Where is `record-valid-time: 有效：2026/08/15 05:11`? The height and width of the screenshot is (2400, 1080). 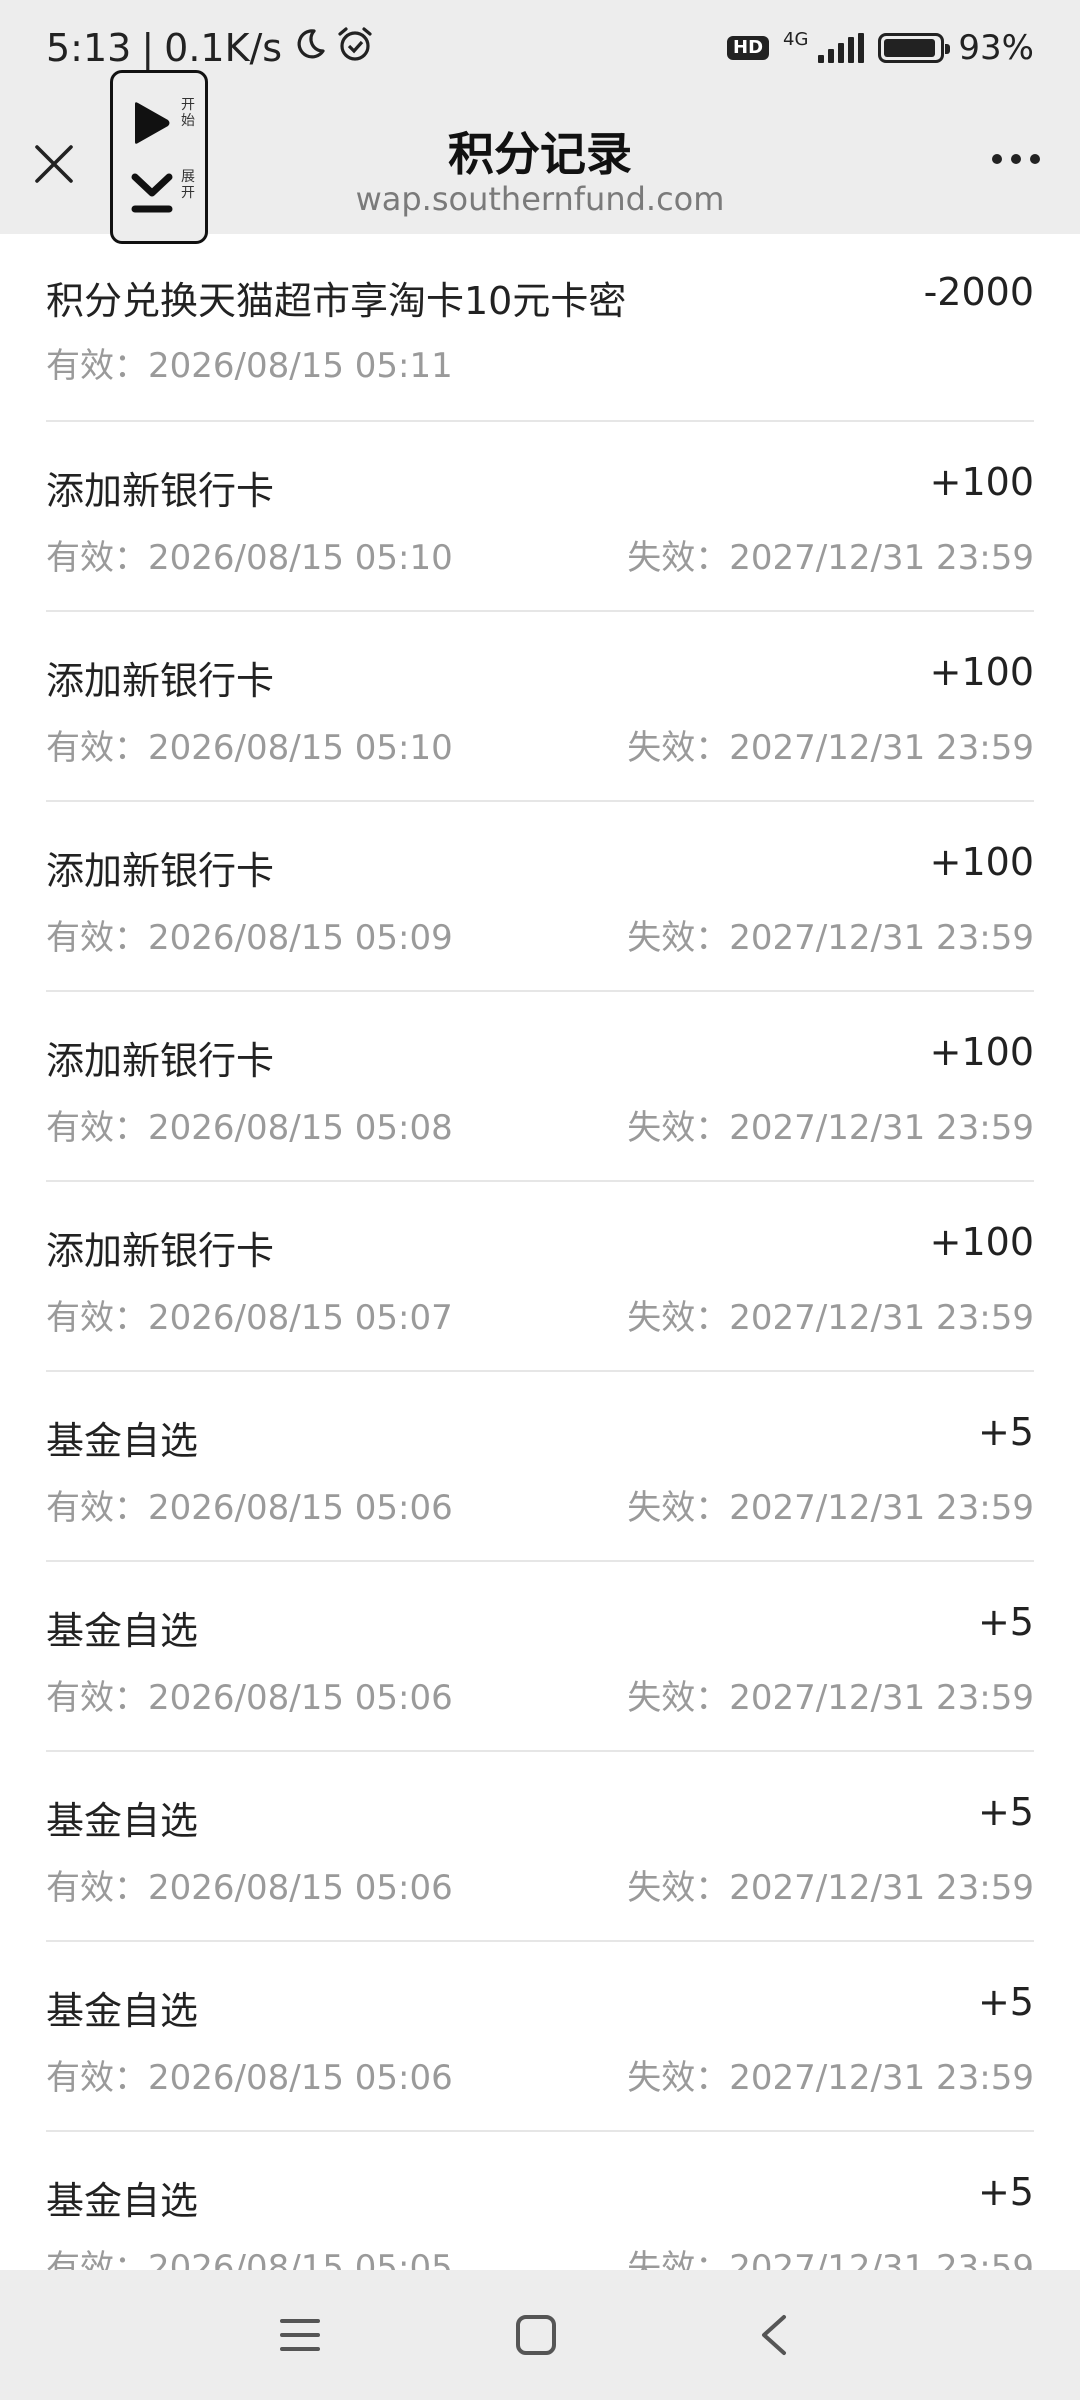 record-valid-time: 有效：2026/08/15 05:11 is located at coordinates (249, 366).